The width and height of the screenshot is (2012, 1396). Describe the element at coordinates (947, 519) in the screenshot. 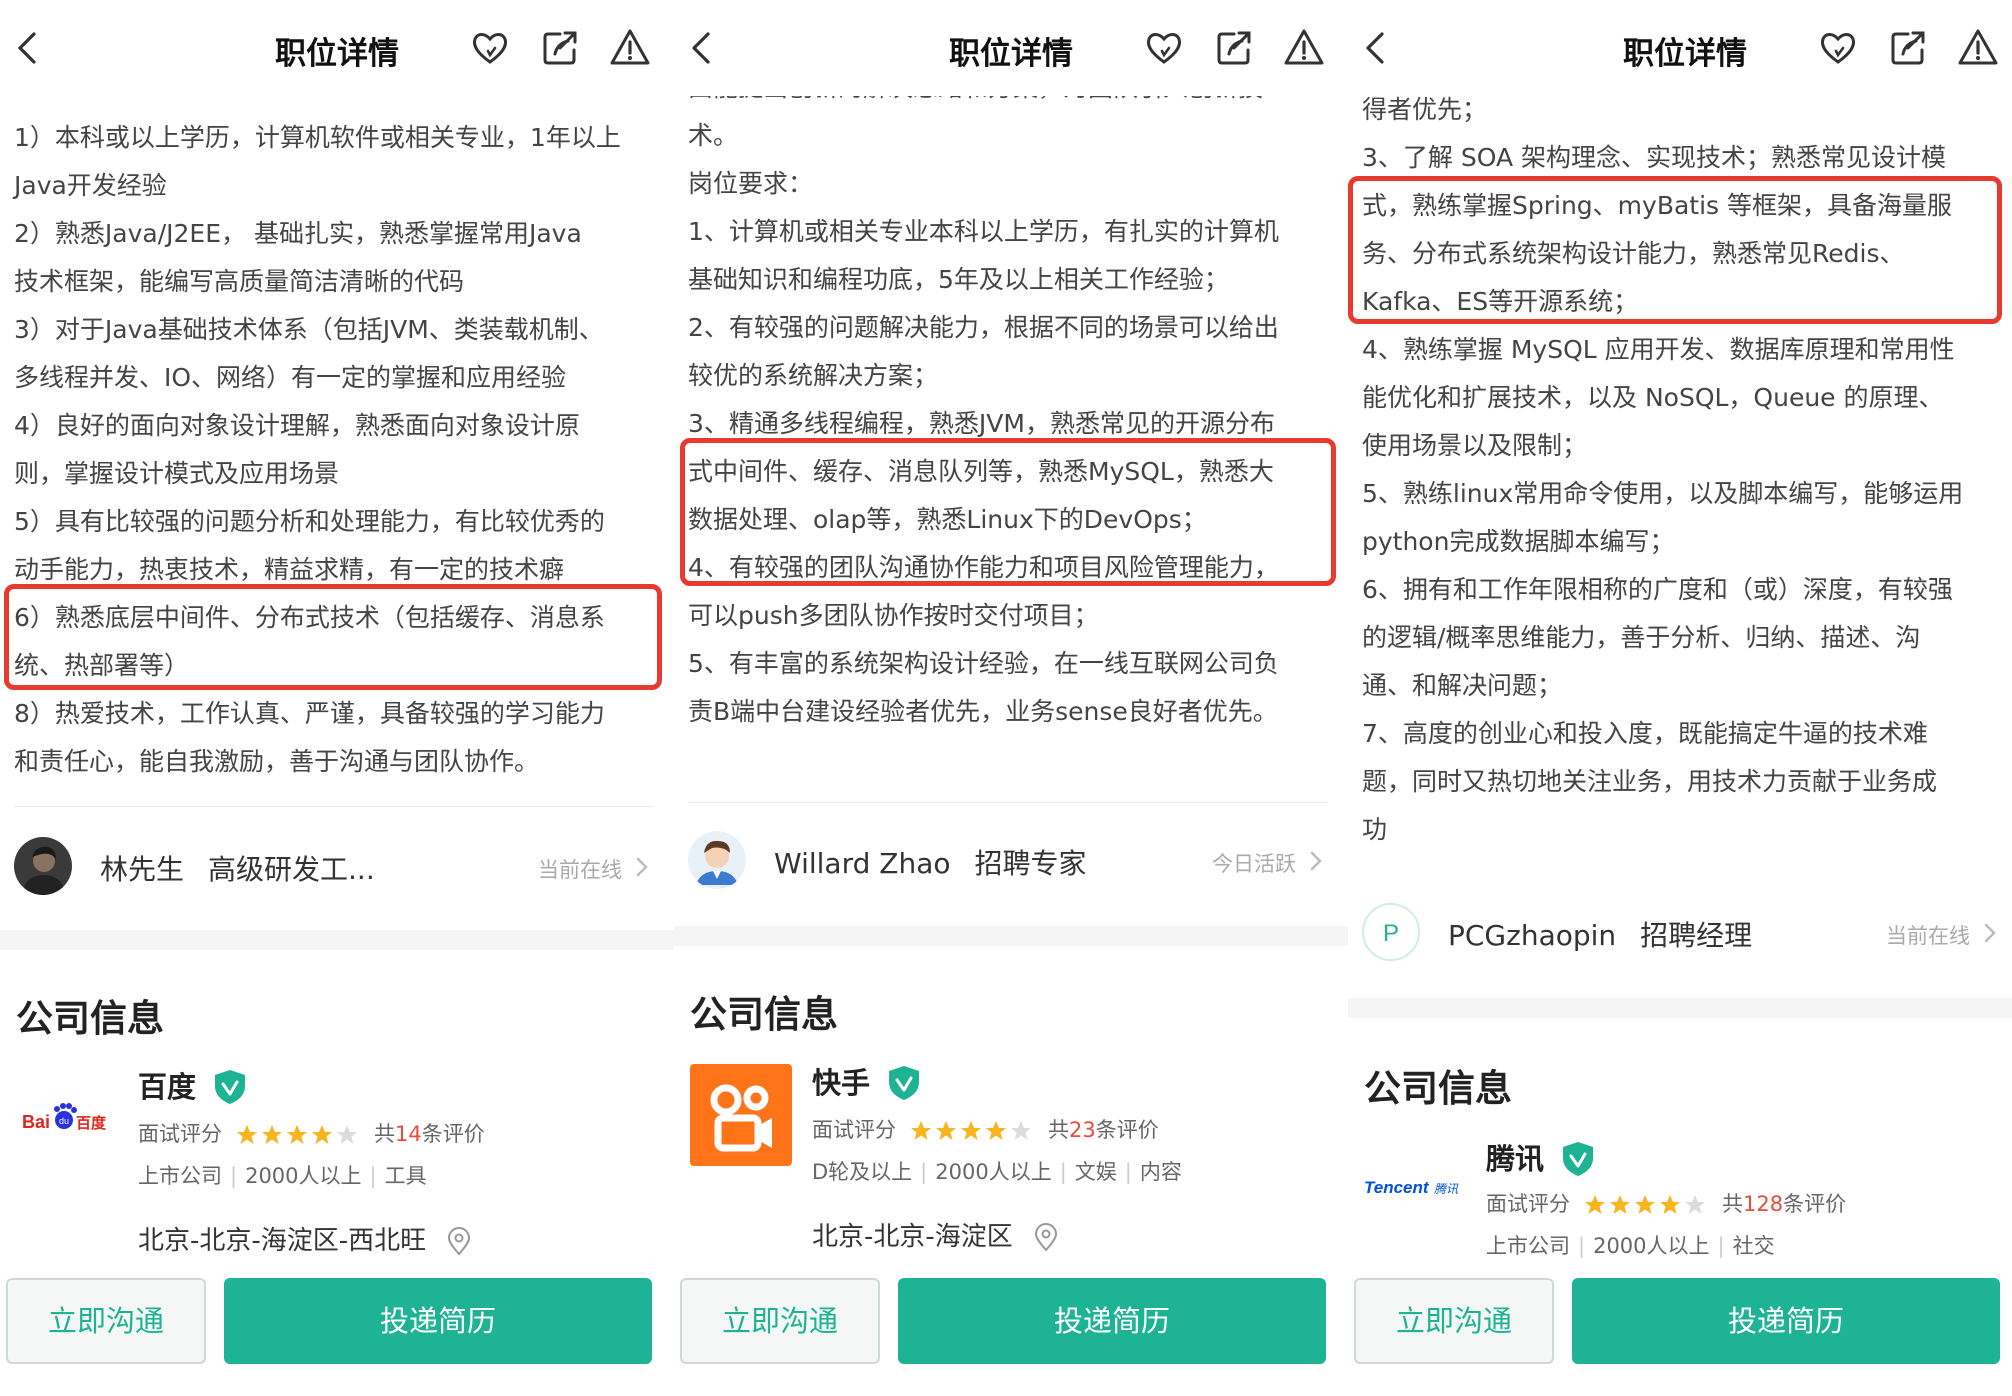

I see `desc-line: 数据处理、olap等，熟悉Linux下的DevOps；` at that location.